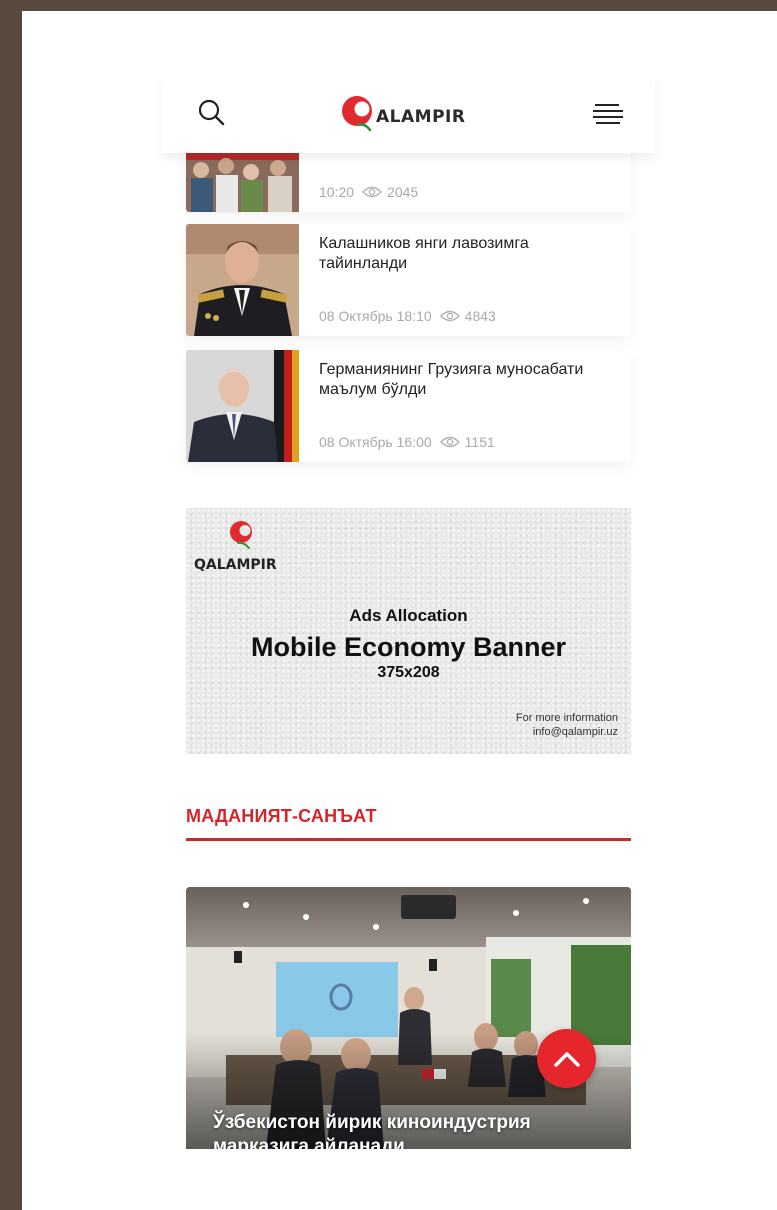 This screenshot has width=777, height=1210. What do you see at coordinates (235, 565) in the screenshot?
I see `ad-logo-text: QALAMPIR` at bounding box center [235, 565].